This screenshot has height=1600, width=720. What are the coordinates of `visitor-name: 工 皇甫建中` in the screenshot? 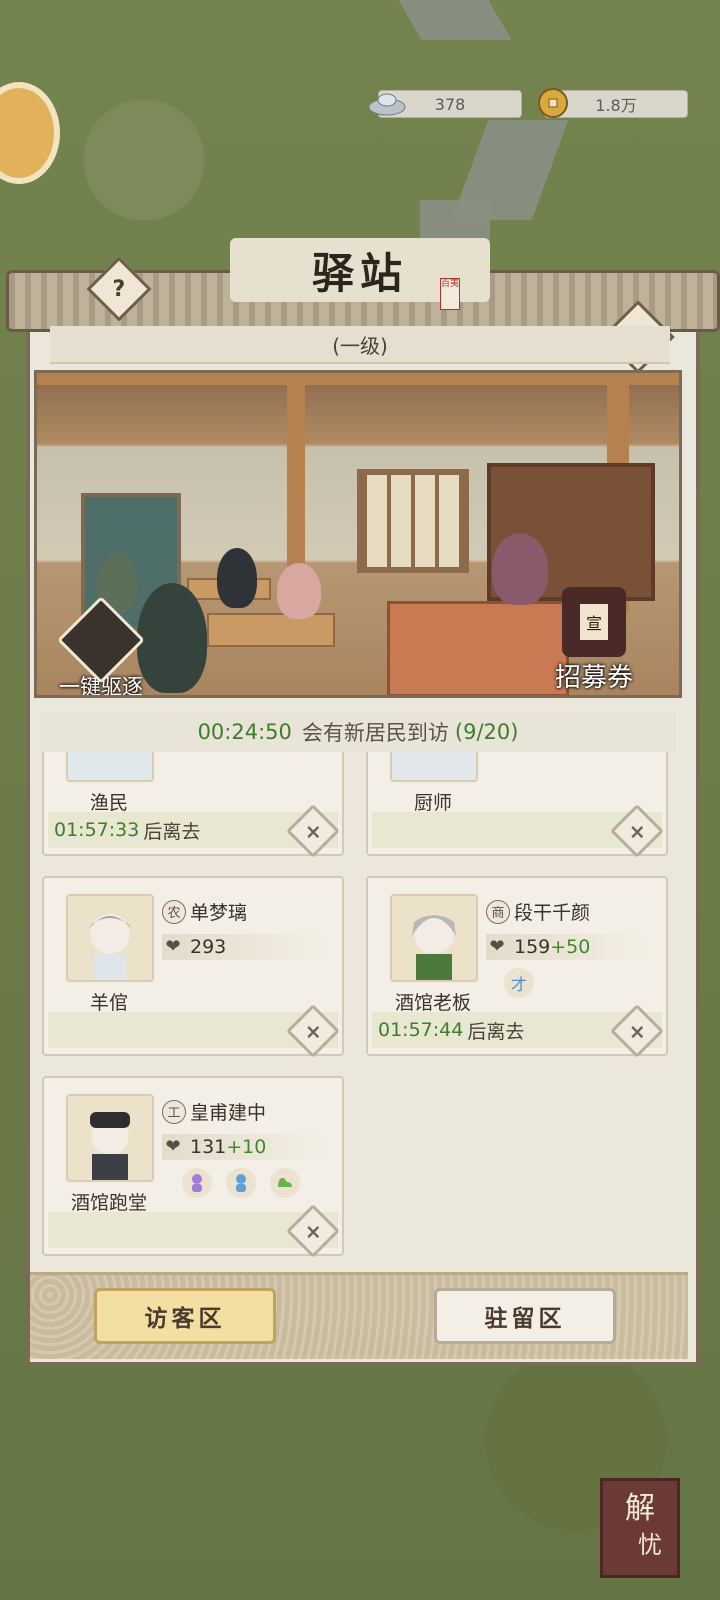 It's located at (214, 1111).